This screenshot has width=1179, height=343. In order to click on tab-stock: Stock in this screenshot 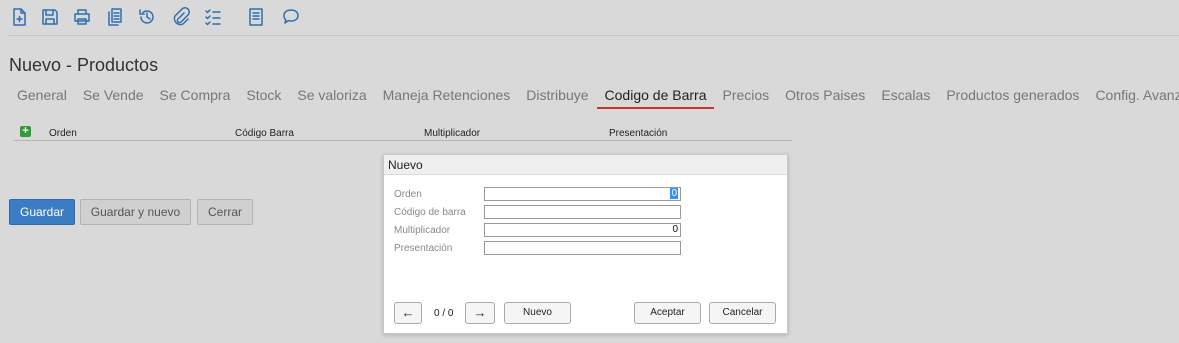, I will do `click(263, 96)`.